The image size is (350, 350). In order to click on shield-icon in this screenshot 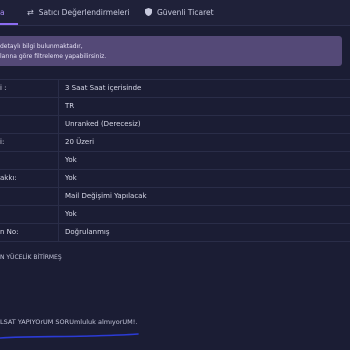, I will do `click(148, 12)`.